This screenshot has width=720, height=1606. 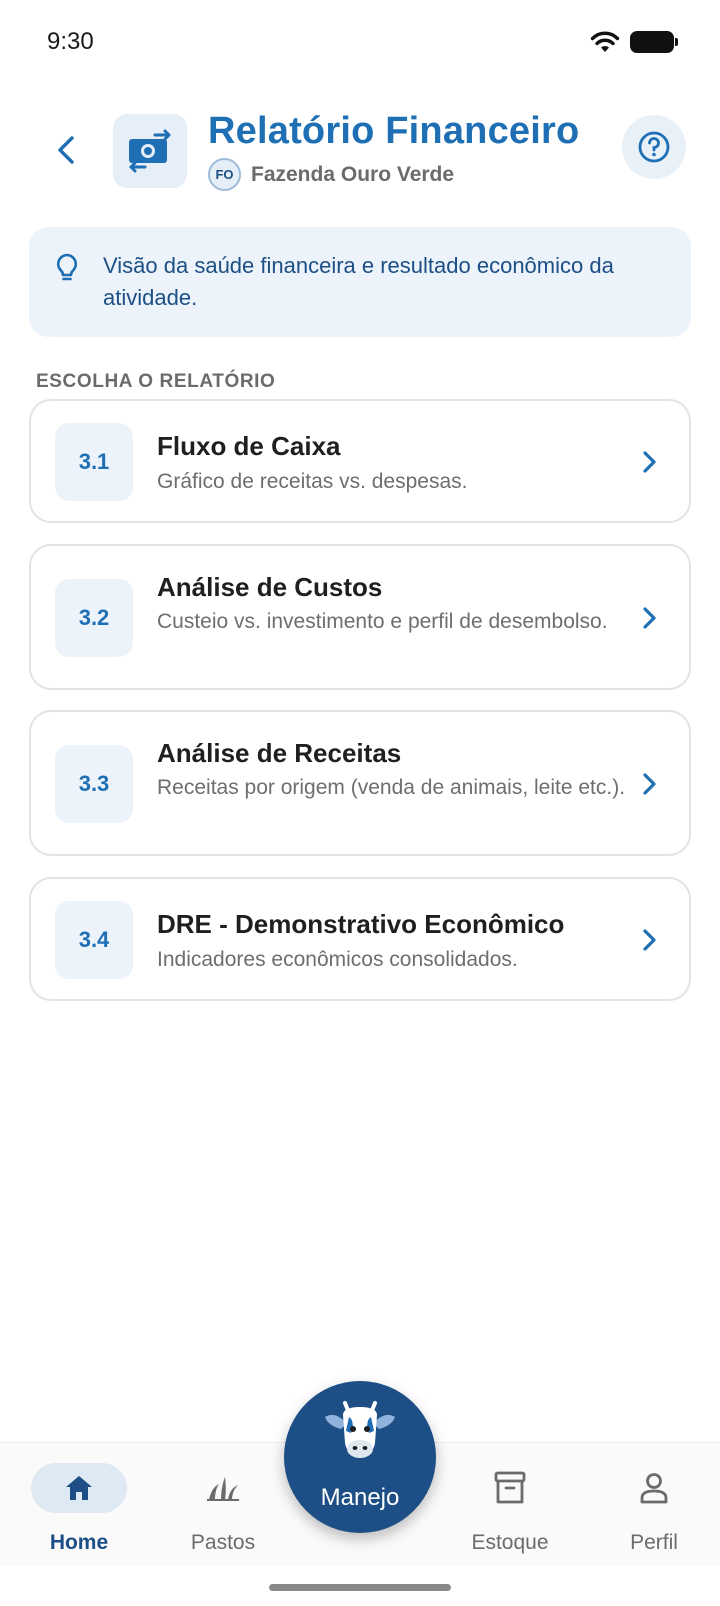 I want to click on report-number: 3.2, so click(x=94, y=618).